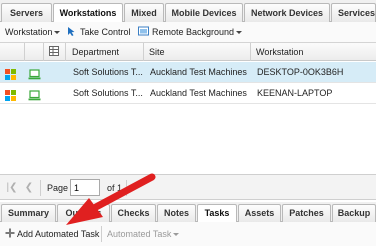  What do you see at coordinates (101, 234) in the screenshot?
I see `toolbar-divider` at bounding box center [101, 234].